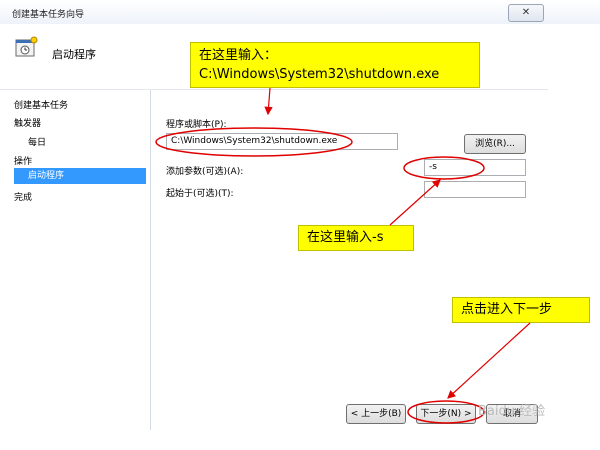 The height and width of the screenshot is (450, 600). What do you see at coordinates (48, 15) in the screenshot?
I see `window-title: 创建基本任务向导` at bounding box center [48, 15].